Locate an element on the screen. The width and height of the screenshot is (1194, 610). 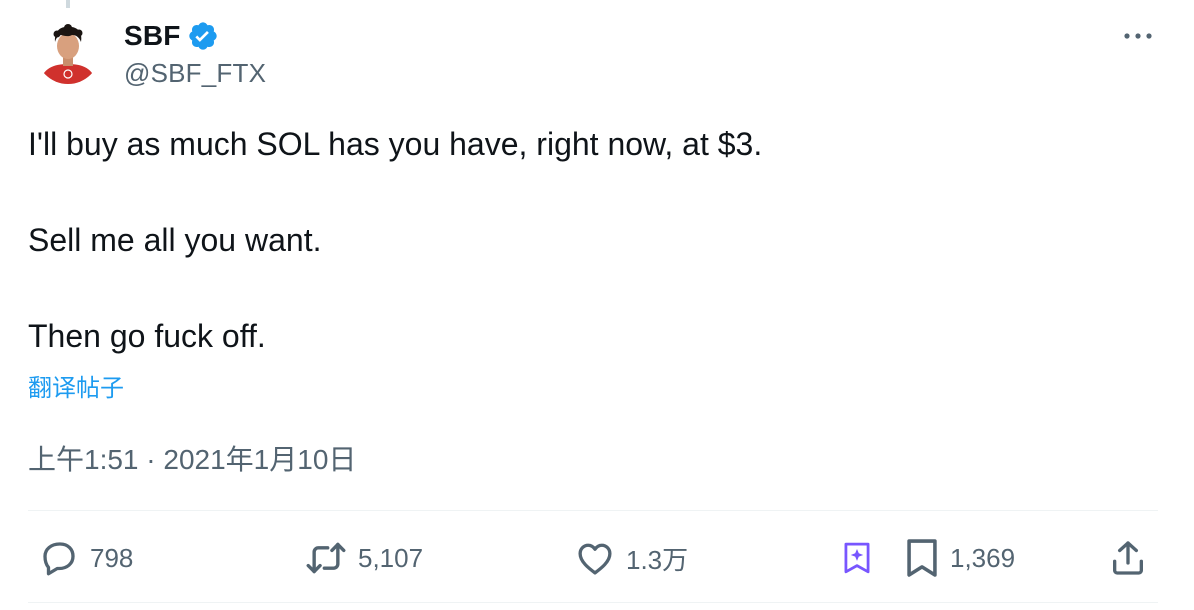
tweet-timestamp: 上午1:51 · 2021年1月10日 is located at coordinates (192, 458).